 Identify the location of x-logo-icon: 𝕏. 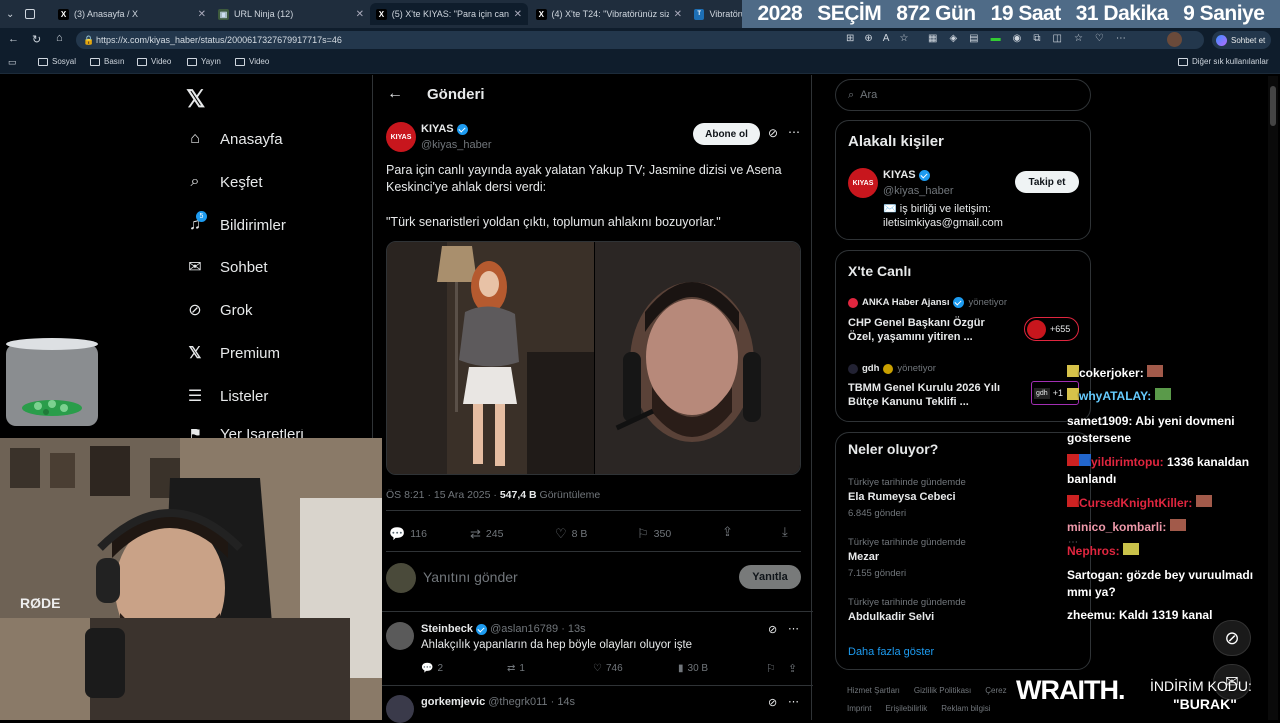
(195, 99).